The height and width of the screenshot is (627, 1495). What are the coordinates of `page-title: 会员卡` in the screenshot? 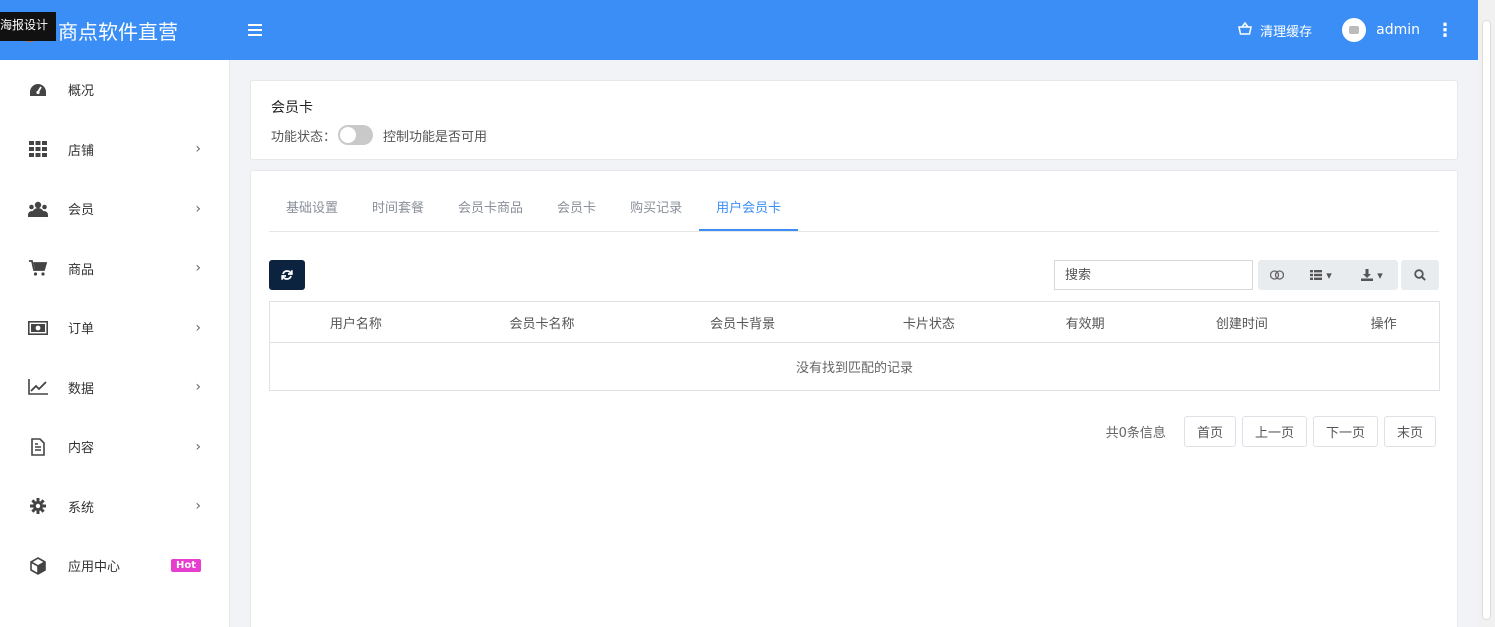 It's located at (292, 108).